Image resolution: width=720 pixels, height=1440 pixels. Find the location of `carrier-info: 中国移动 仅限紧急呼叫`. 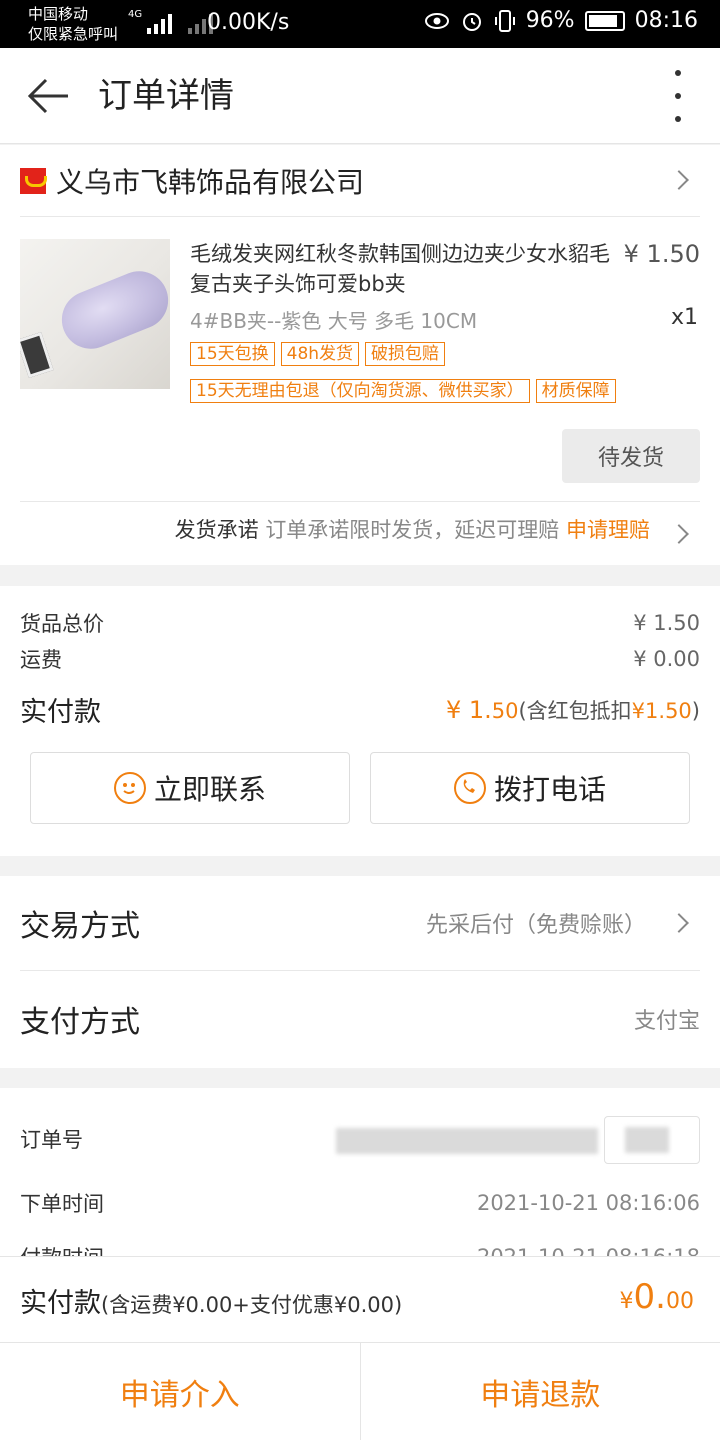

carrier-info: 中国移动 仅限紧急呼叫 is located at coordinates (73, 24).